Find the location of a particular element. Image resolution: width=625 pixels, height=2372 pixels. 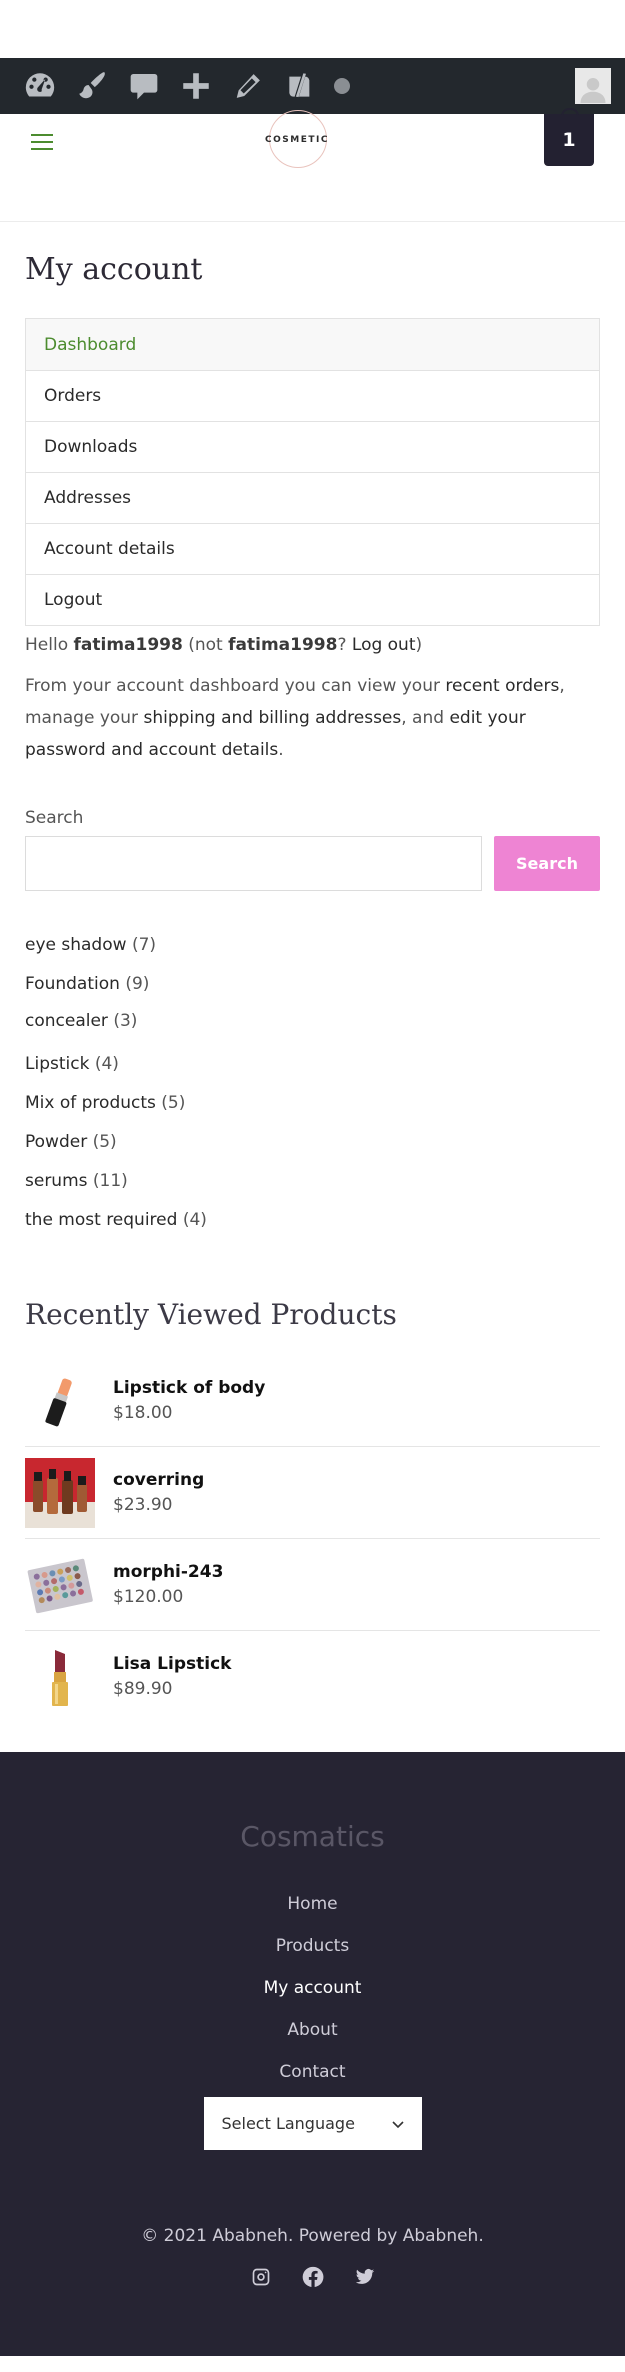

intro-part4: . is located at coordinates (281, 750).